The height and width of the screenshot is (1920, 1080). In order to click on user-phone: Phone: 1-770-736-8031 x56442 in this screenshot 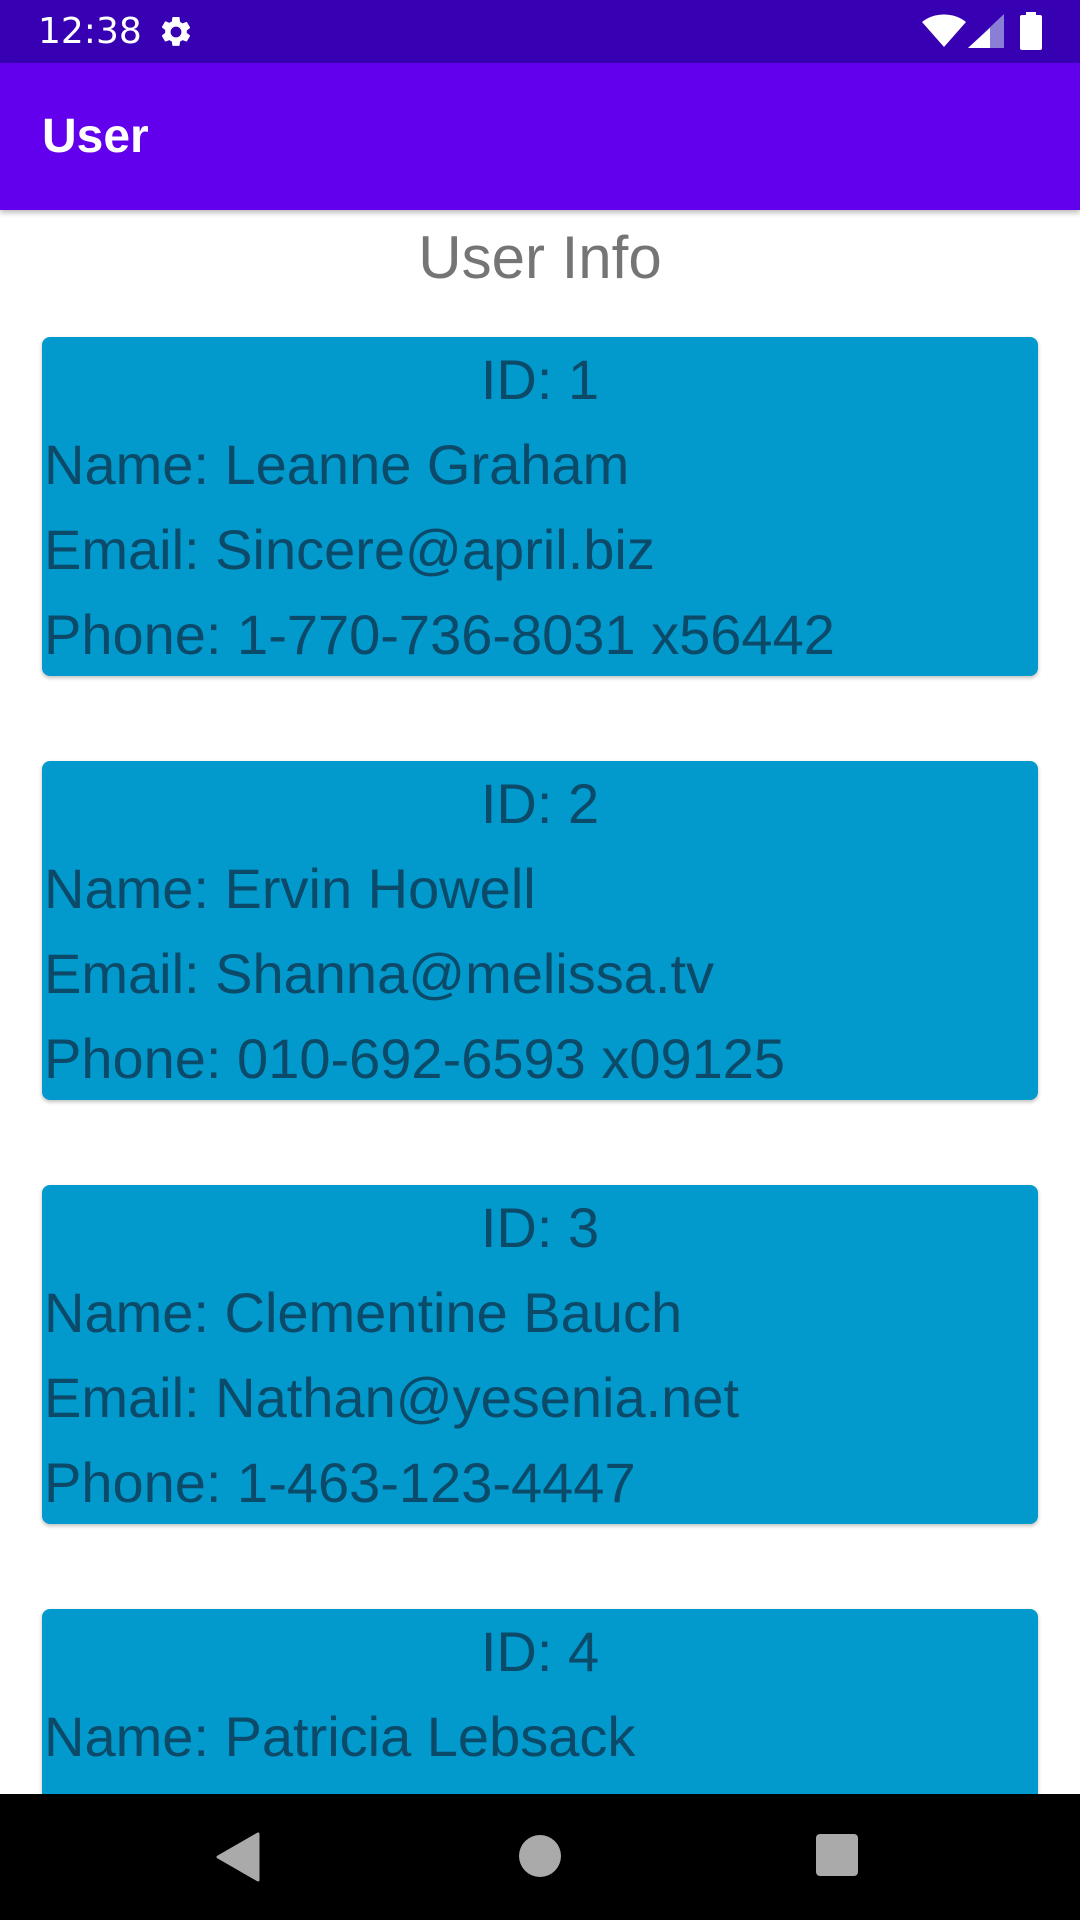, I will do `click(439, 634)`.